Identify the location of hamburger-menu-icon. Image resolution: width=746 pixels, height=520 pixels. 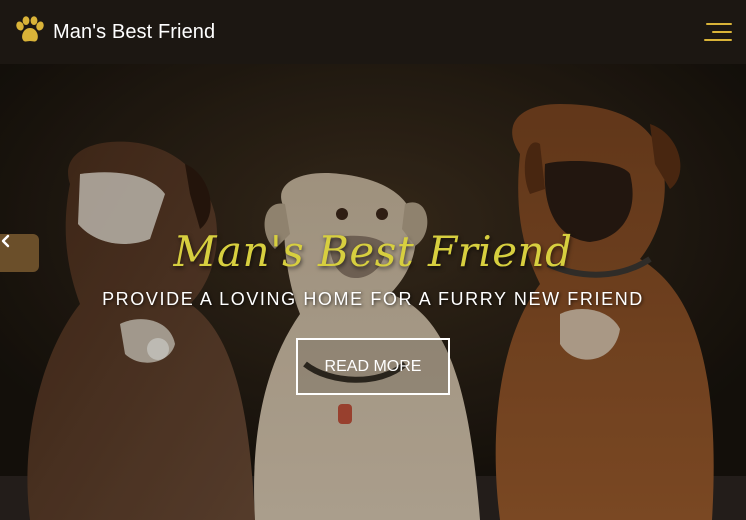
(717, 33).